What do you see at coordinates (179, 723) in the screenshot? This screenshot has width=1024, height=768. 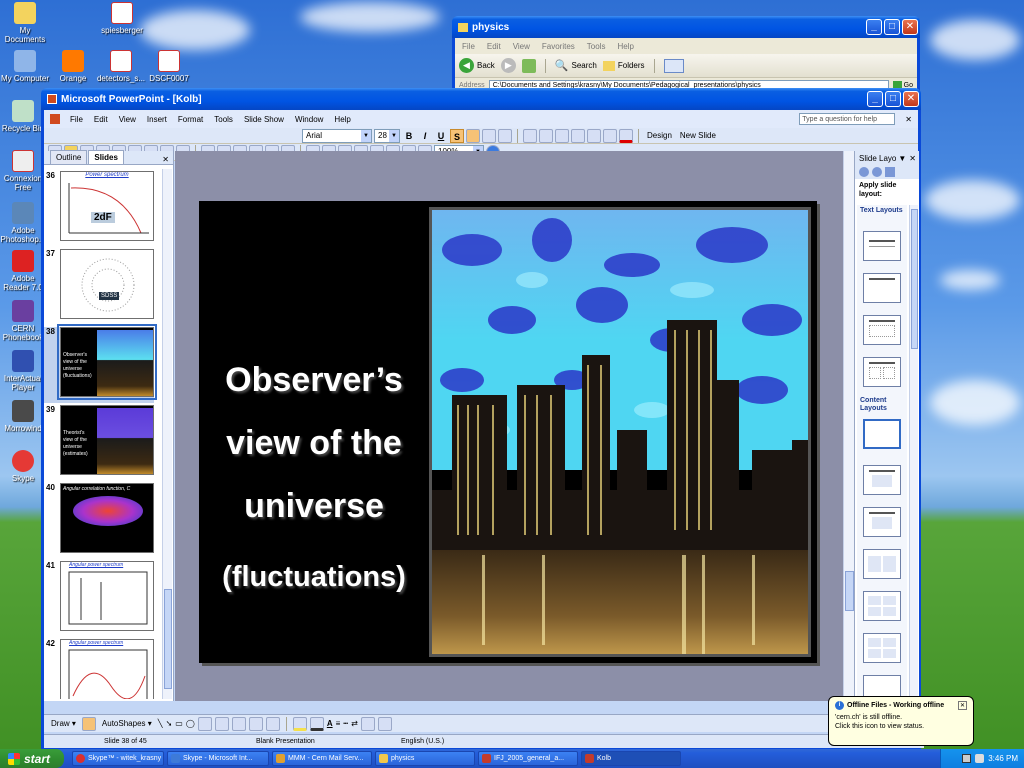 I see `rectangle-icon: ▭` at bounding box center [179, 723].